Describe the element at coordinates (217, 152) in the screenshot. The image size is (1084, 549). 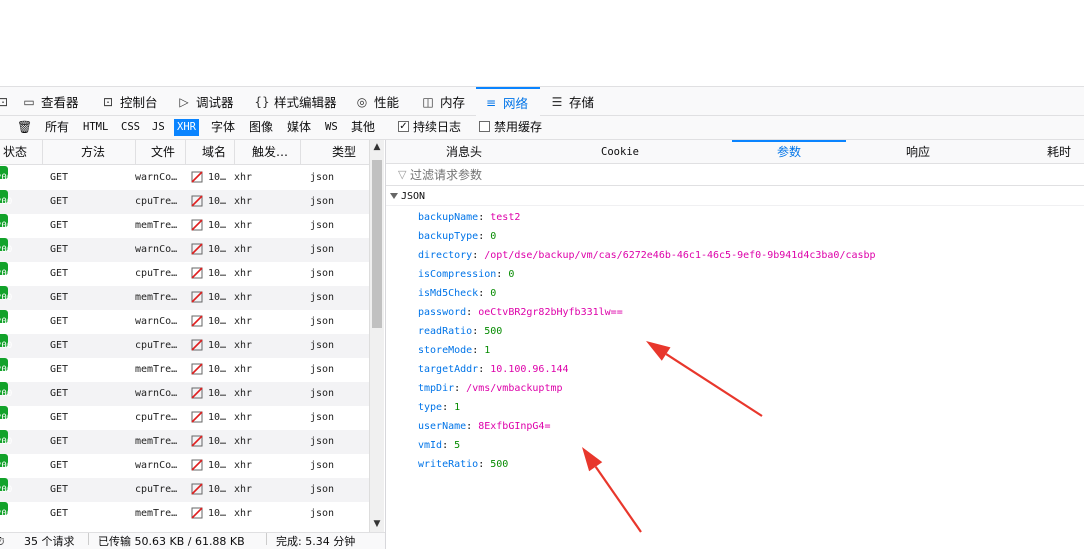
I see `column-domain: 域名` at that location.